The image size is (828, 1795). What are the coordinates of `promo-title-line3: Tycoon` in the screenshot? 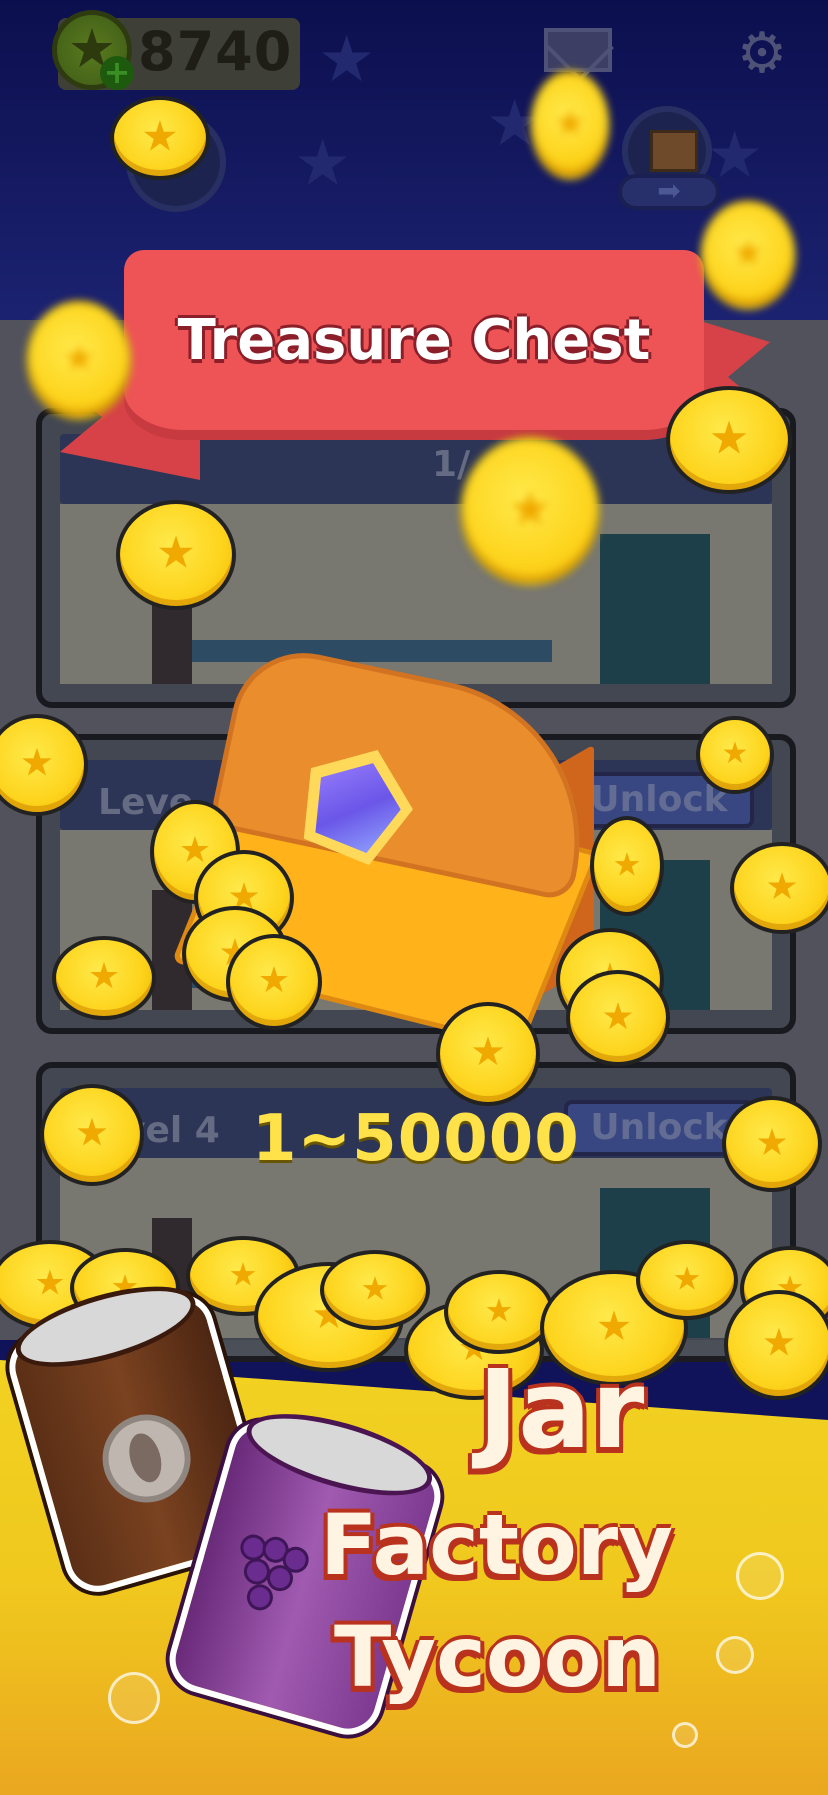 It's located at (498, 1657).